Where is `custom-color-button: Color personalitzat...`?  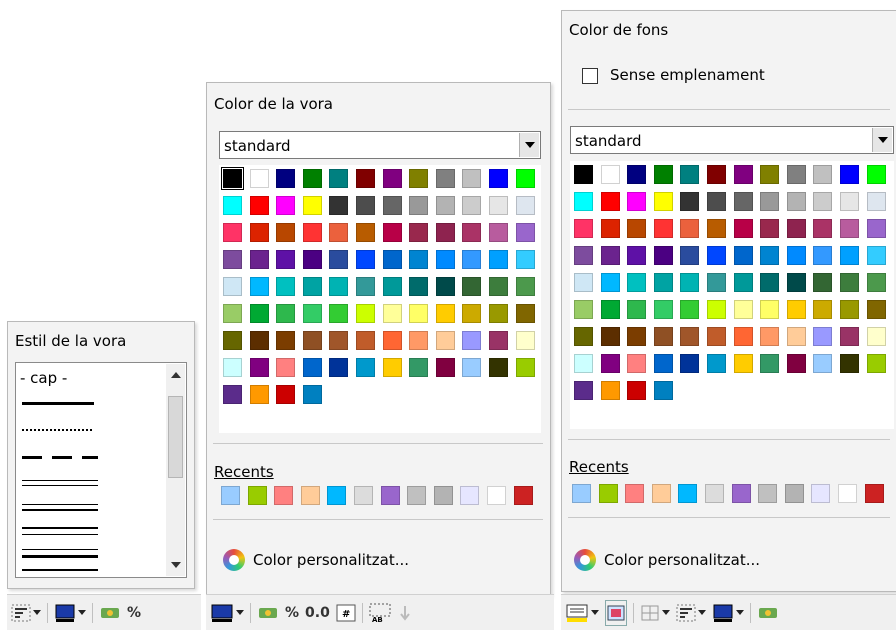
custom-color-button: Color personalitzat... is located at coordinates (667, 560).